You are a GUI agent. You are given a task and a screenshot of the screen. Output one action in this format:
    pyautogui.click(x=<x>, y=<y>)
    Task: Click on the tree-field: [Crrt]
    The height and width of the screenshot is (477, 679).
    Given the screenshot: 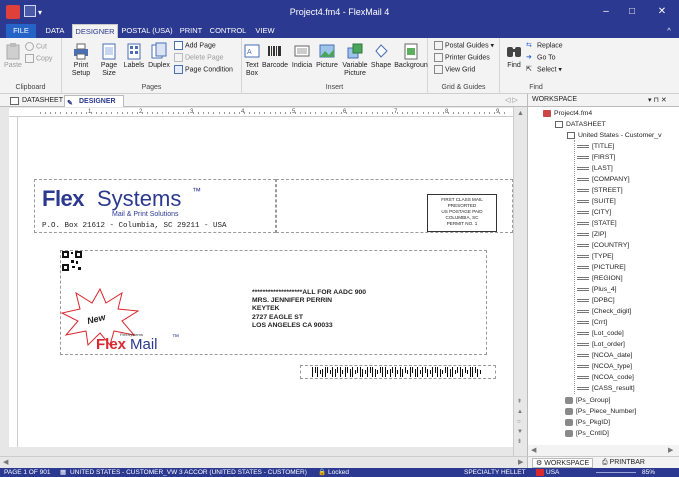 What is the action you would take?
    pyautogui.click(x=592, y=323)
    